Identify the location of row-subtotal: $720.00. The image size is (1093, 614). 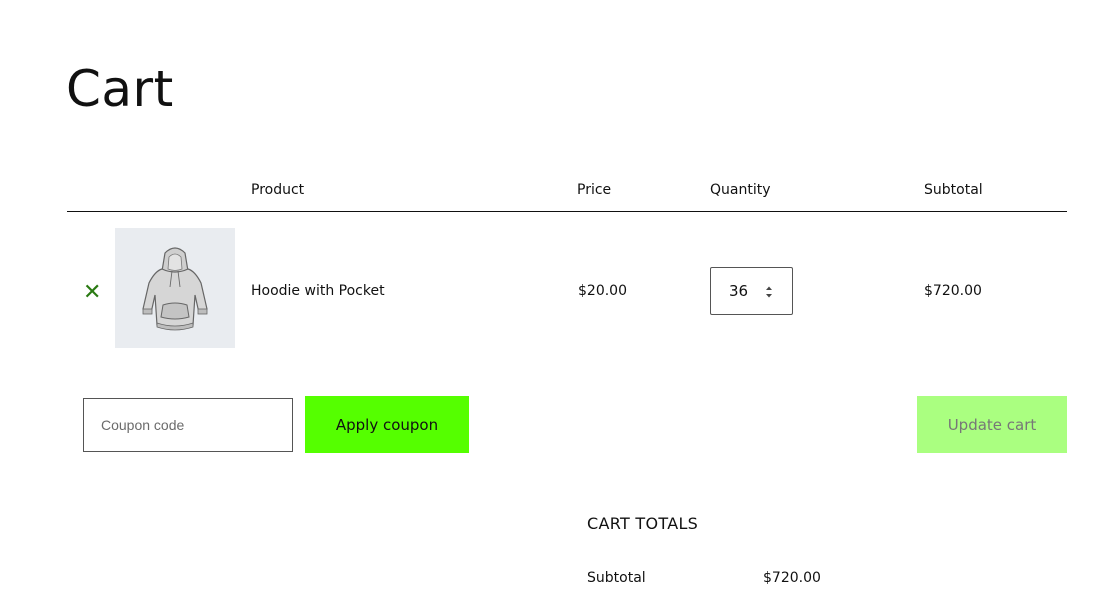
(953, 291).